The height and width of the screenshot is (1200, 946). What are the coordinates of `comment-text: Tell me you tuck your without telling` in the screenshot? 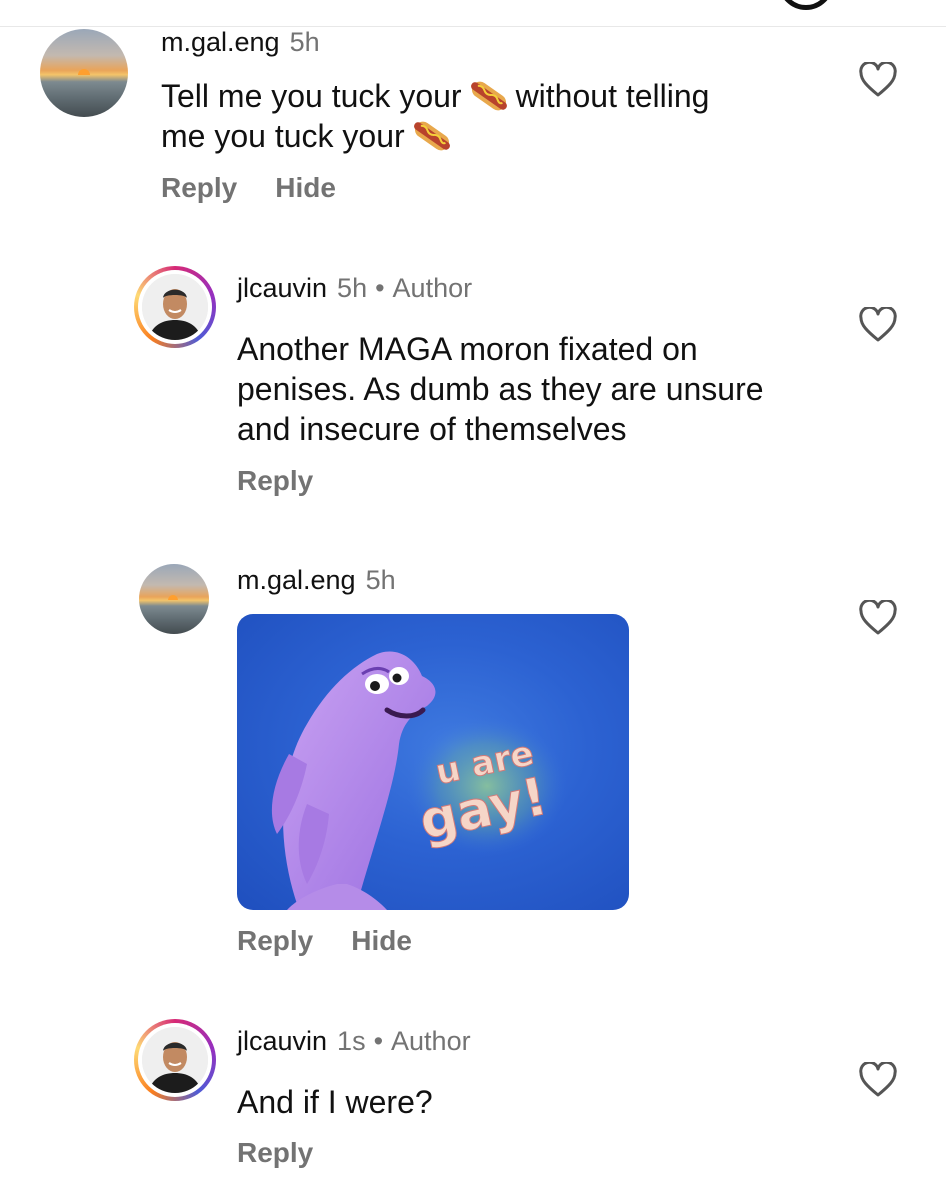 It's located at (435, 96).